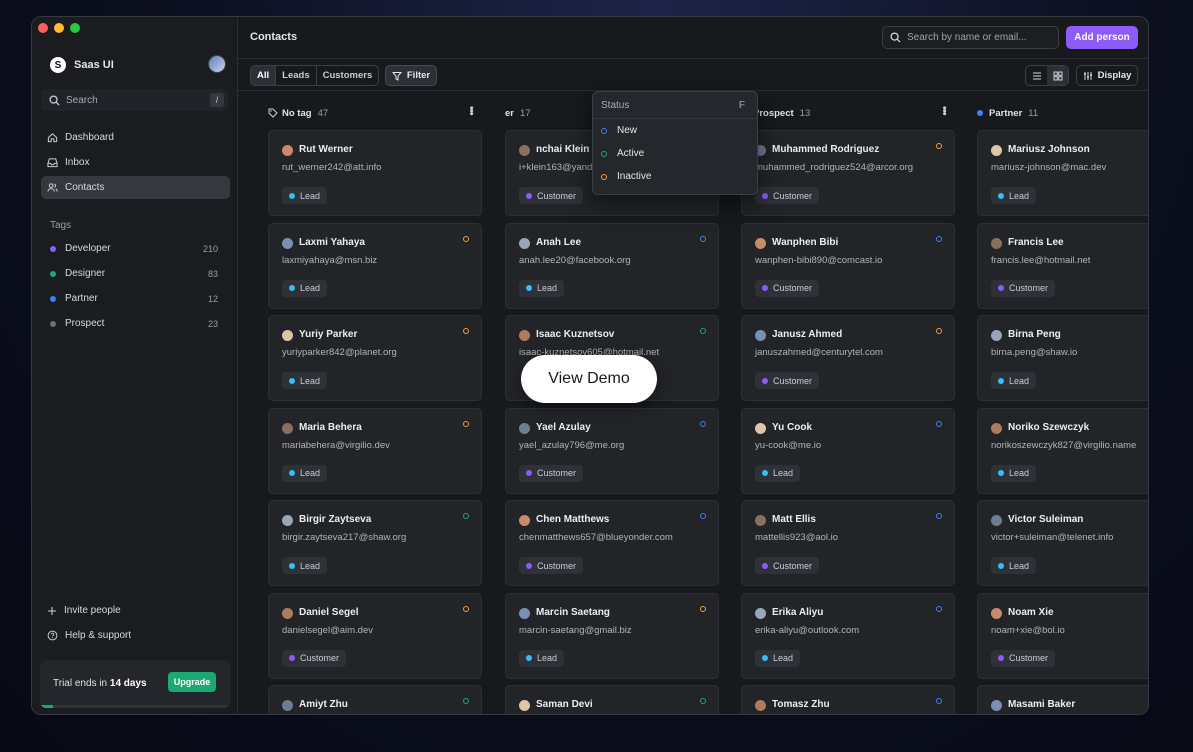 This screenshot has width=1193, height=752. Describe the element at coordinates (1062, 635) in the screenshot. I see `contact-card: Noam Xie noam+xie@bol.io Customer` at that location.